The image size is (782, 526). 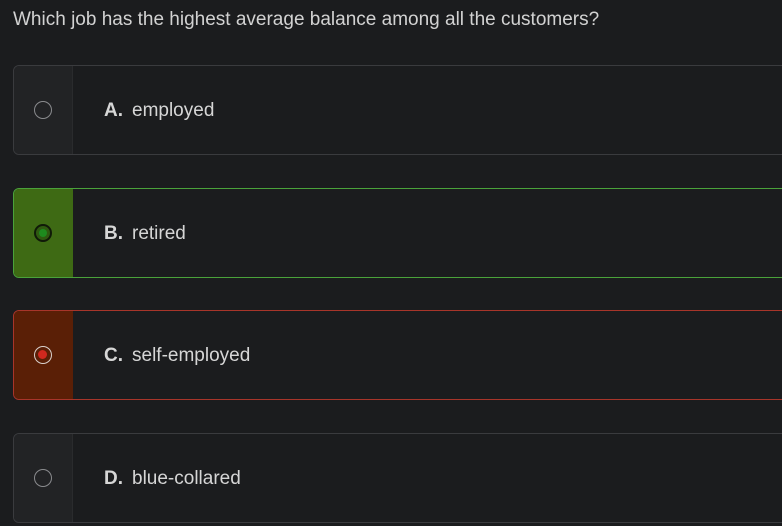 I want to click on option-d-radio-cell, so click(x=43, y=478).